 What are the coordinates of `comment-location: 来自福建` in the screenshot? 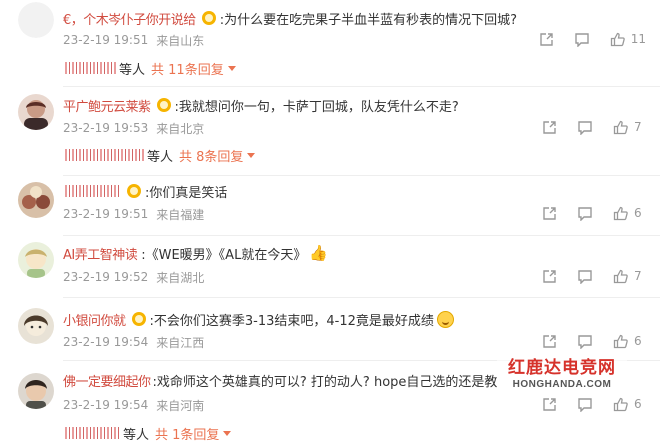 It's located at (180, 214).